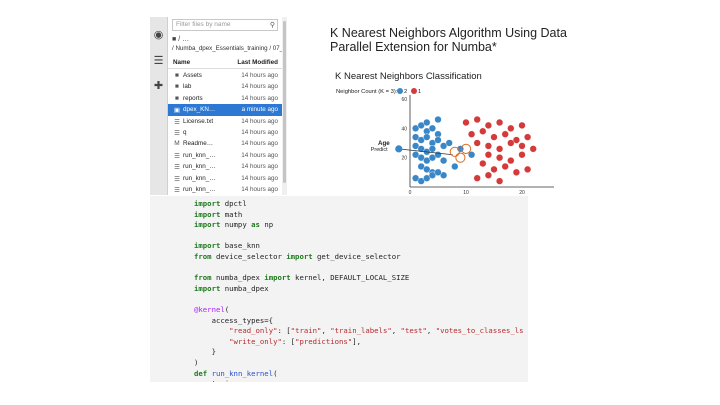  What do you see at coordinates (242, 373) in the screenshot?
I see `code-token: run_knn_kernel` at bounding box center [242, 373].